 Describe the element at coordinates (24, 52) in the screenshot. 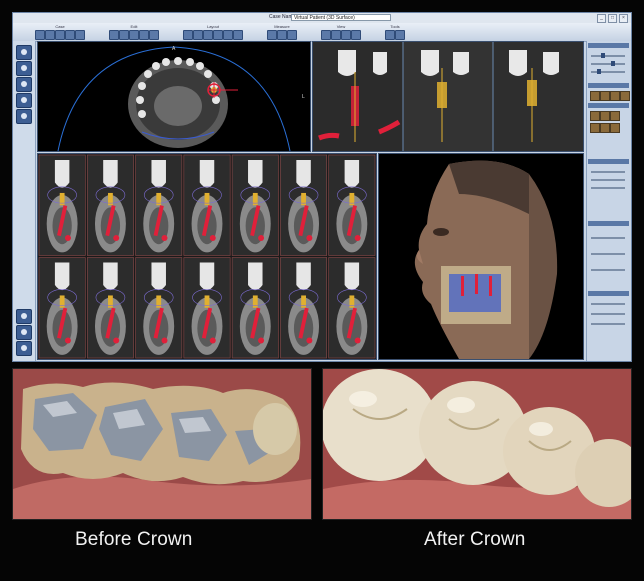

I see `patient-icon` at that location.